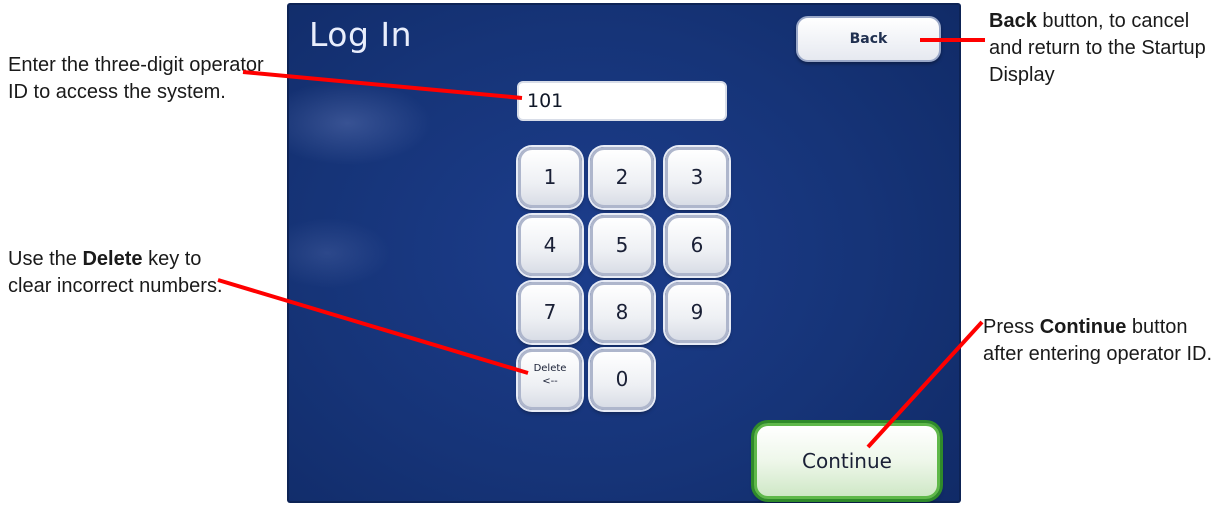 The image size is (1216, 506). Describe the element at coordinates (373, 326) in the screenshot. I see `leader-line-delete` at that location.